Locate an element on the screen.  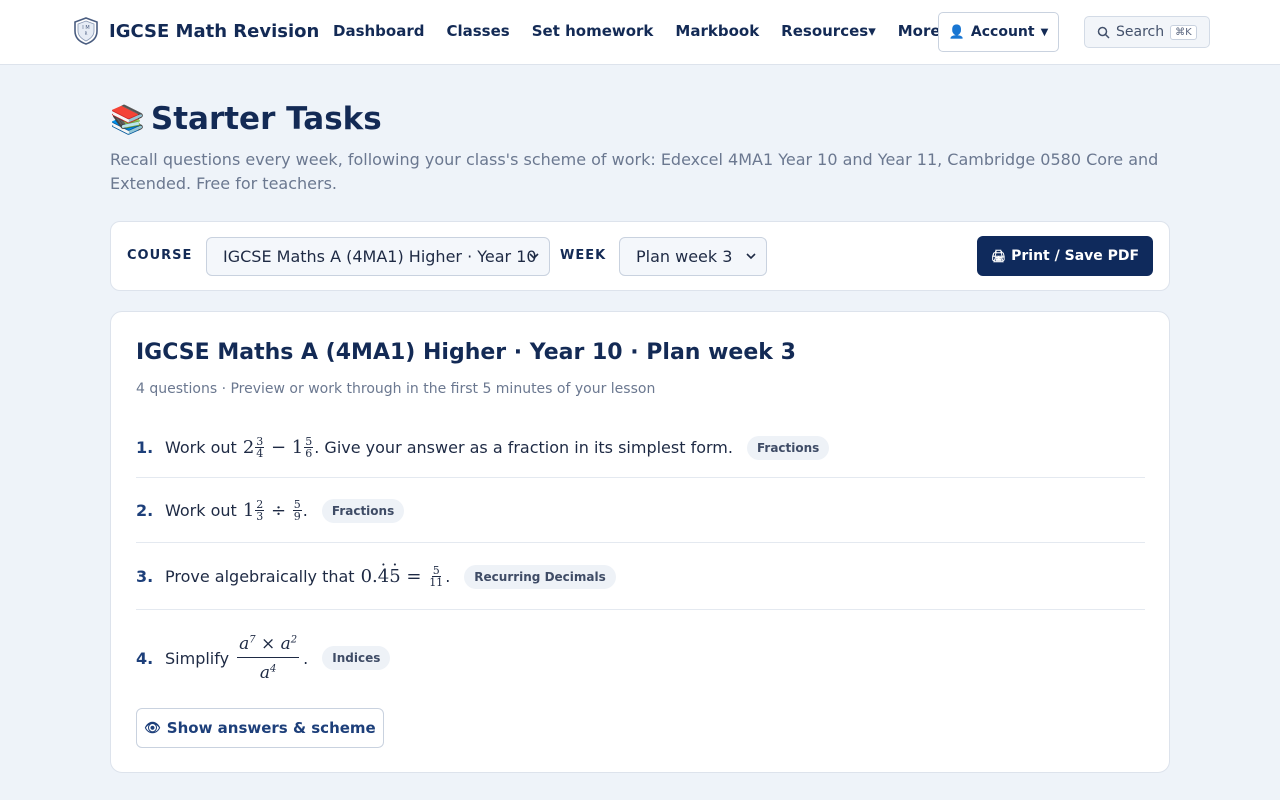
svg-text: R is located at coordinates (86, 33).